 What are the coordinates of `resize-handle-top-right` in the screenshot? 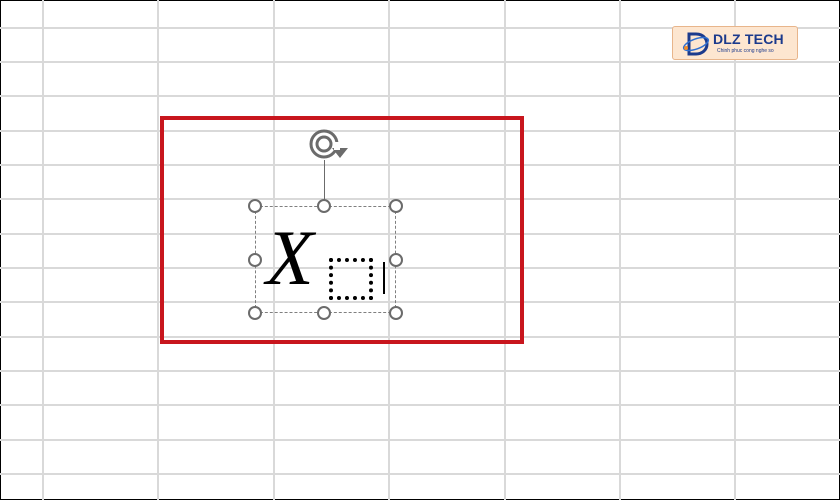 It's located at (396, 206).